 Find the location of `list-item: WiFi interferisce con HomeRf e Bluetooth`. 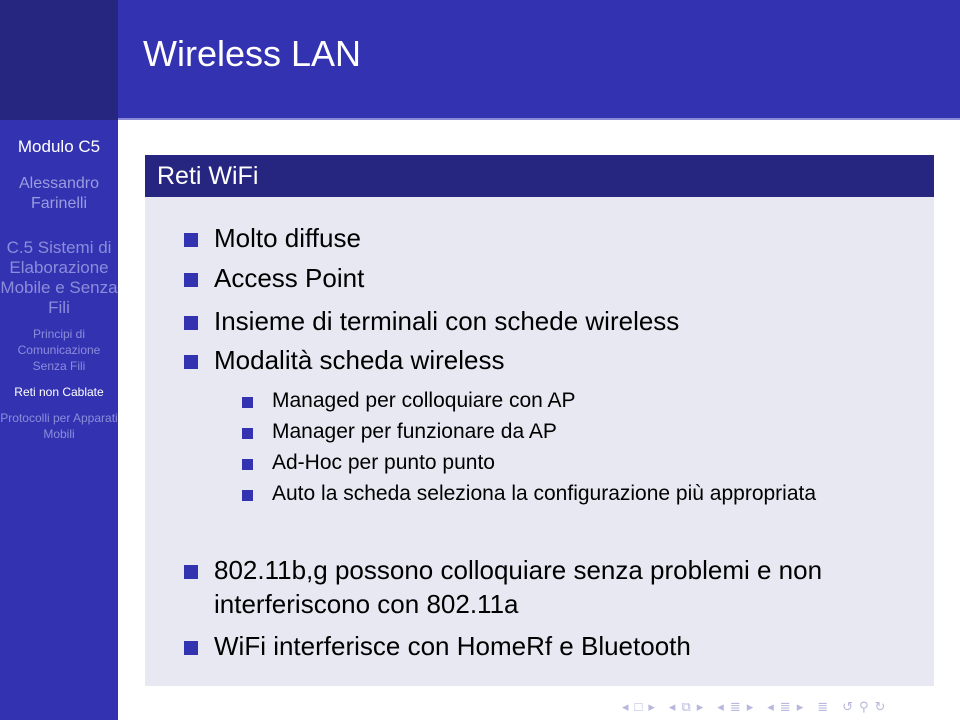

list-item: WiFi interferisce con HomeRf e Bluetooth is located at coordinates (452, 646).